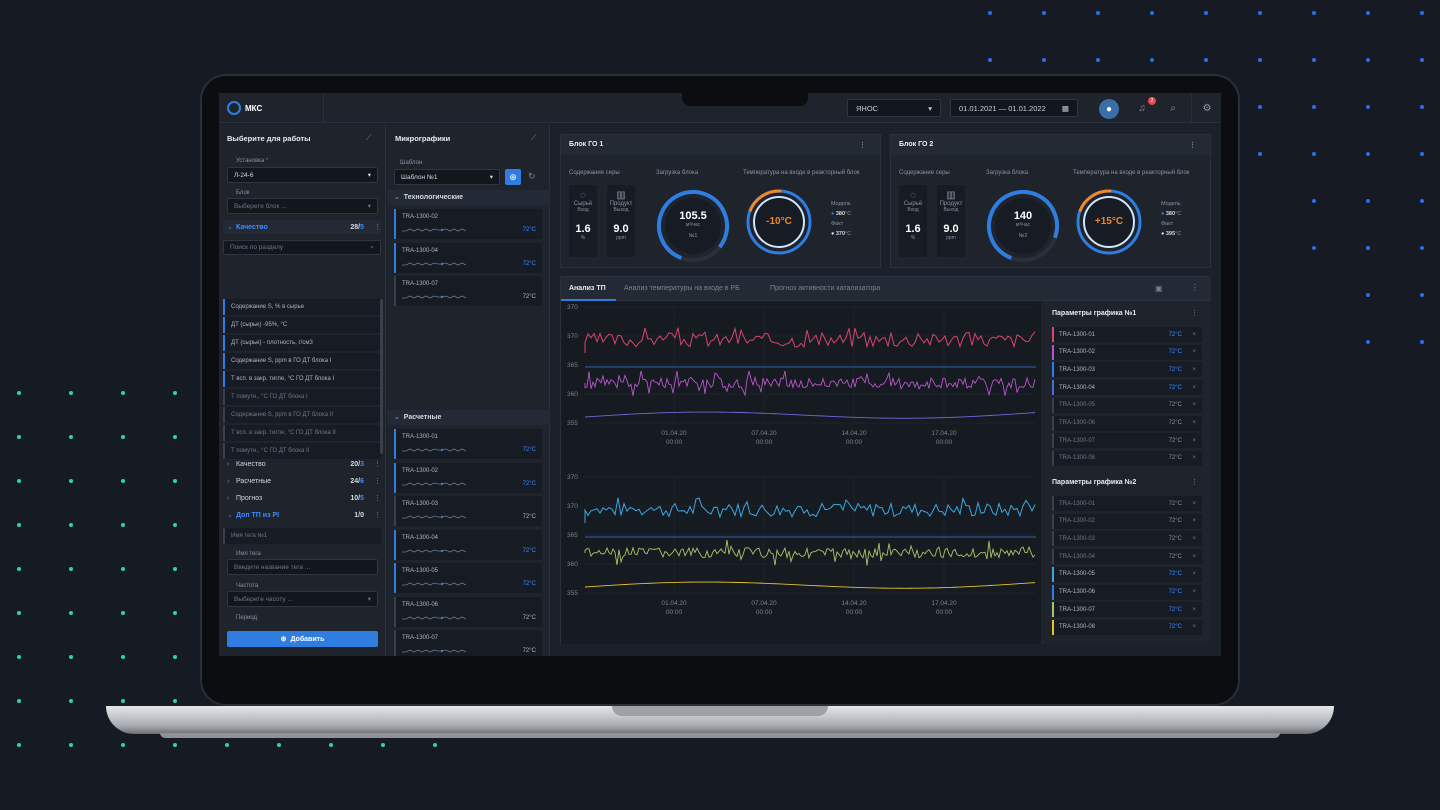 This screenshot has width=1440, height=810. I want to click on tile-value: 9.0, so click(621, 229).